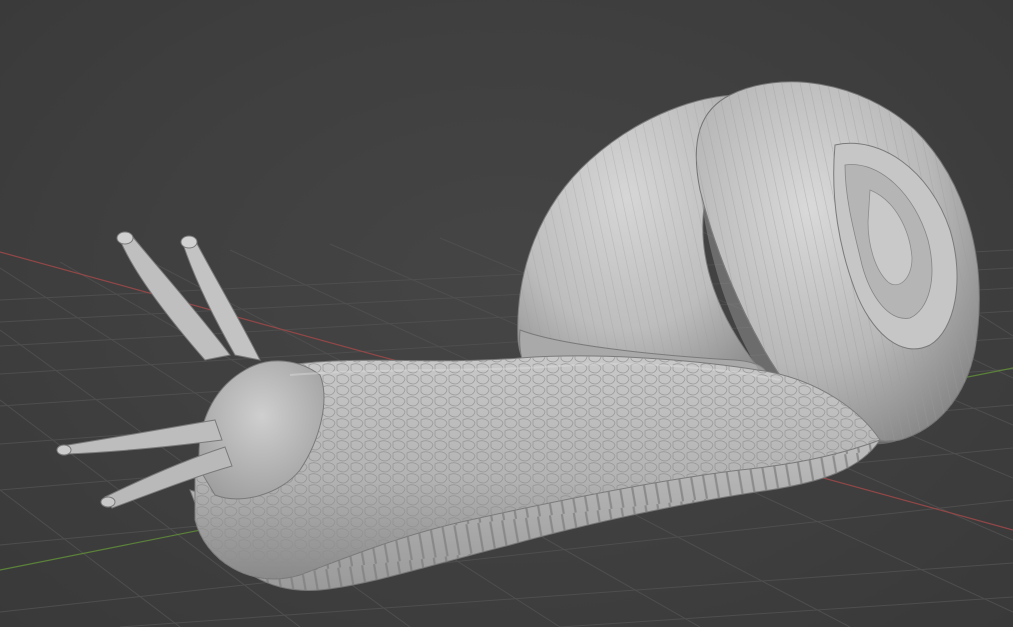 The width and height of the screenshot is (1013, 627). I want to click on lower-tentacle-tip-left, so click(64, 450).